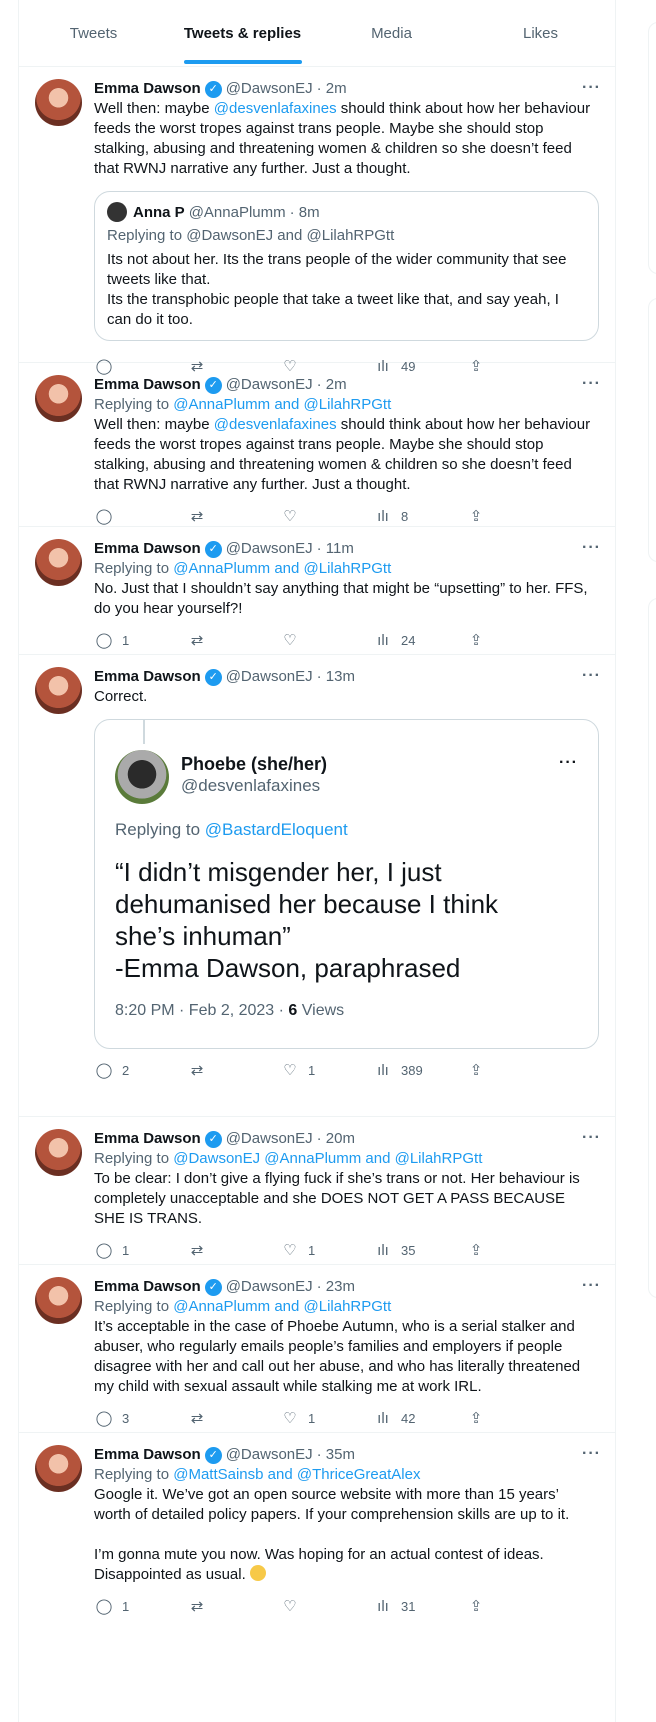 Image resolution: width=656 pixels, height=1722 pixels. Describe the element at coordinates (419, 640) in the screenshot. I see `views-button: ılı 24` at that location.